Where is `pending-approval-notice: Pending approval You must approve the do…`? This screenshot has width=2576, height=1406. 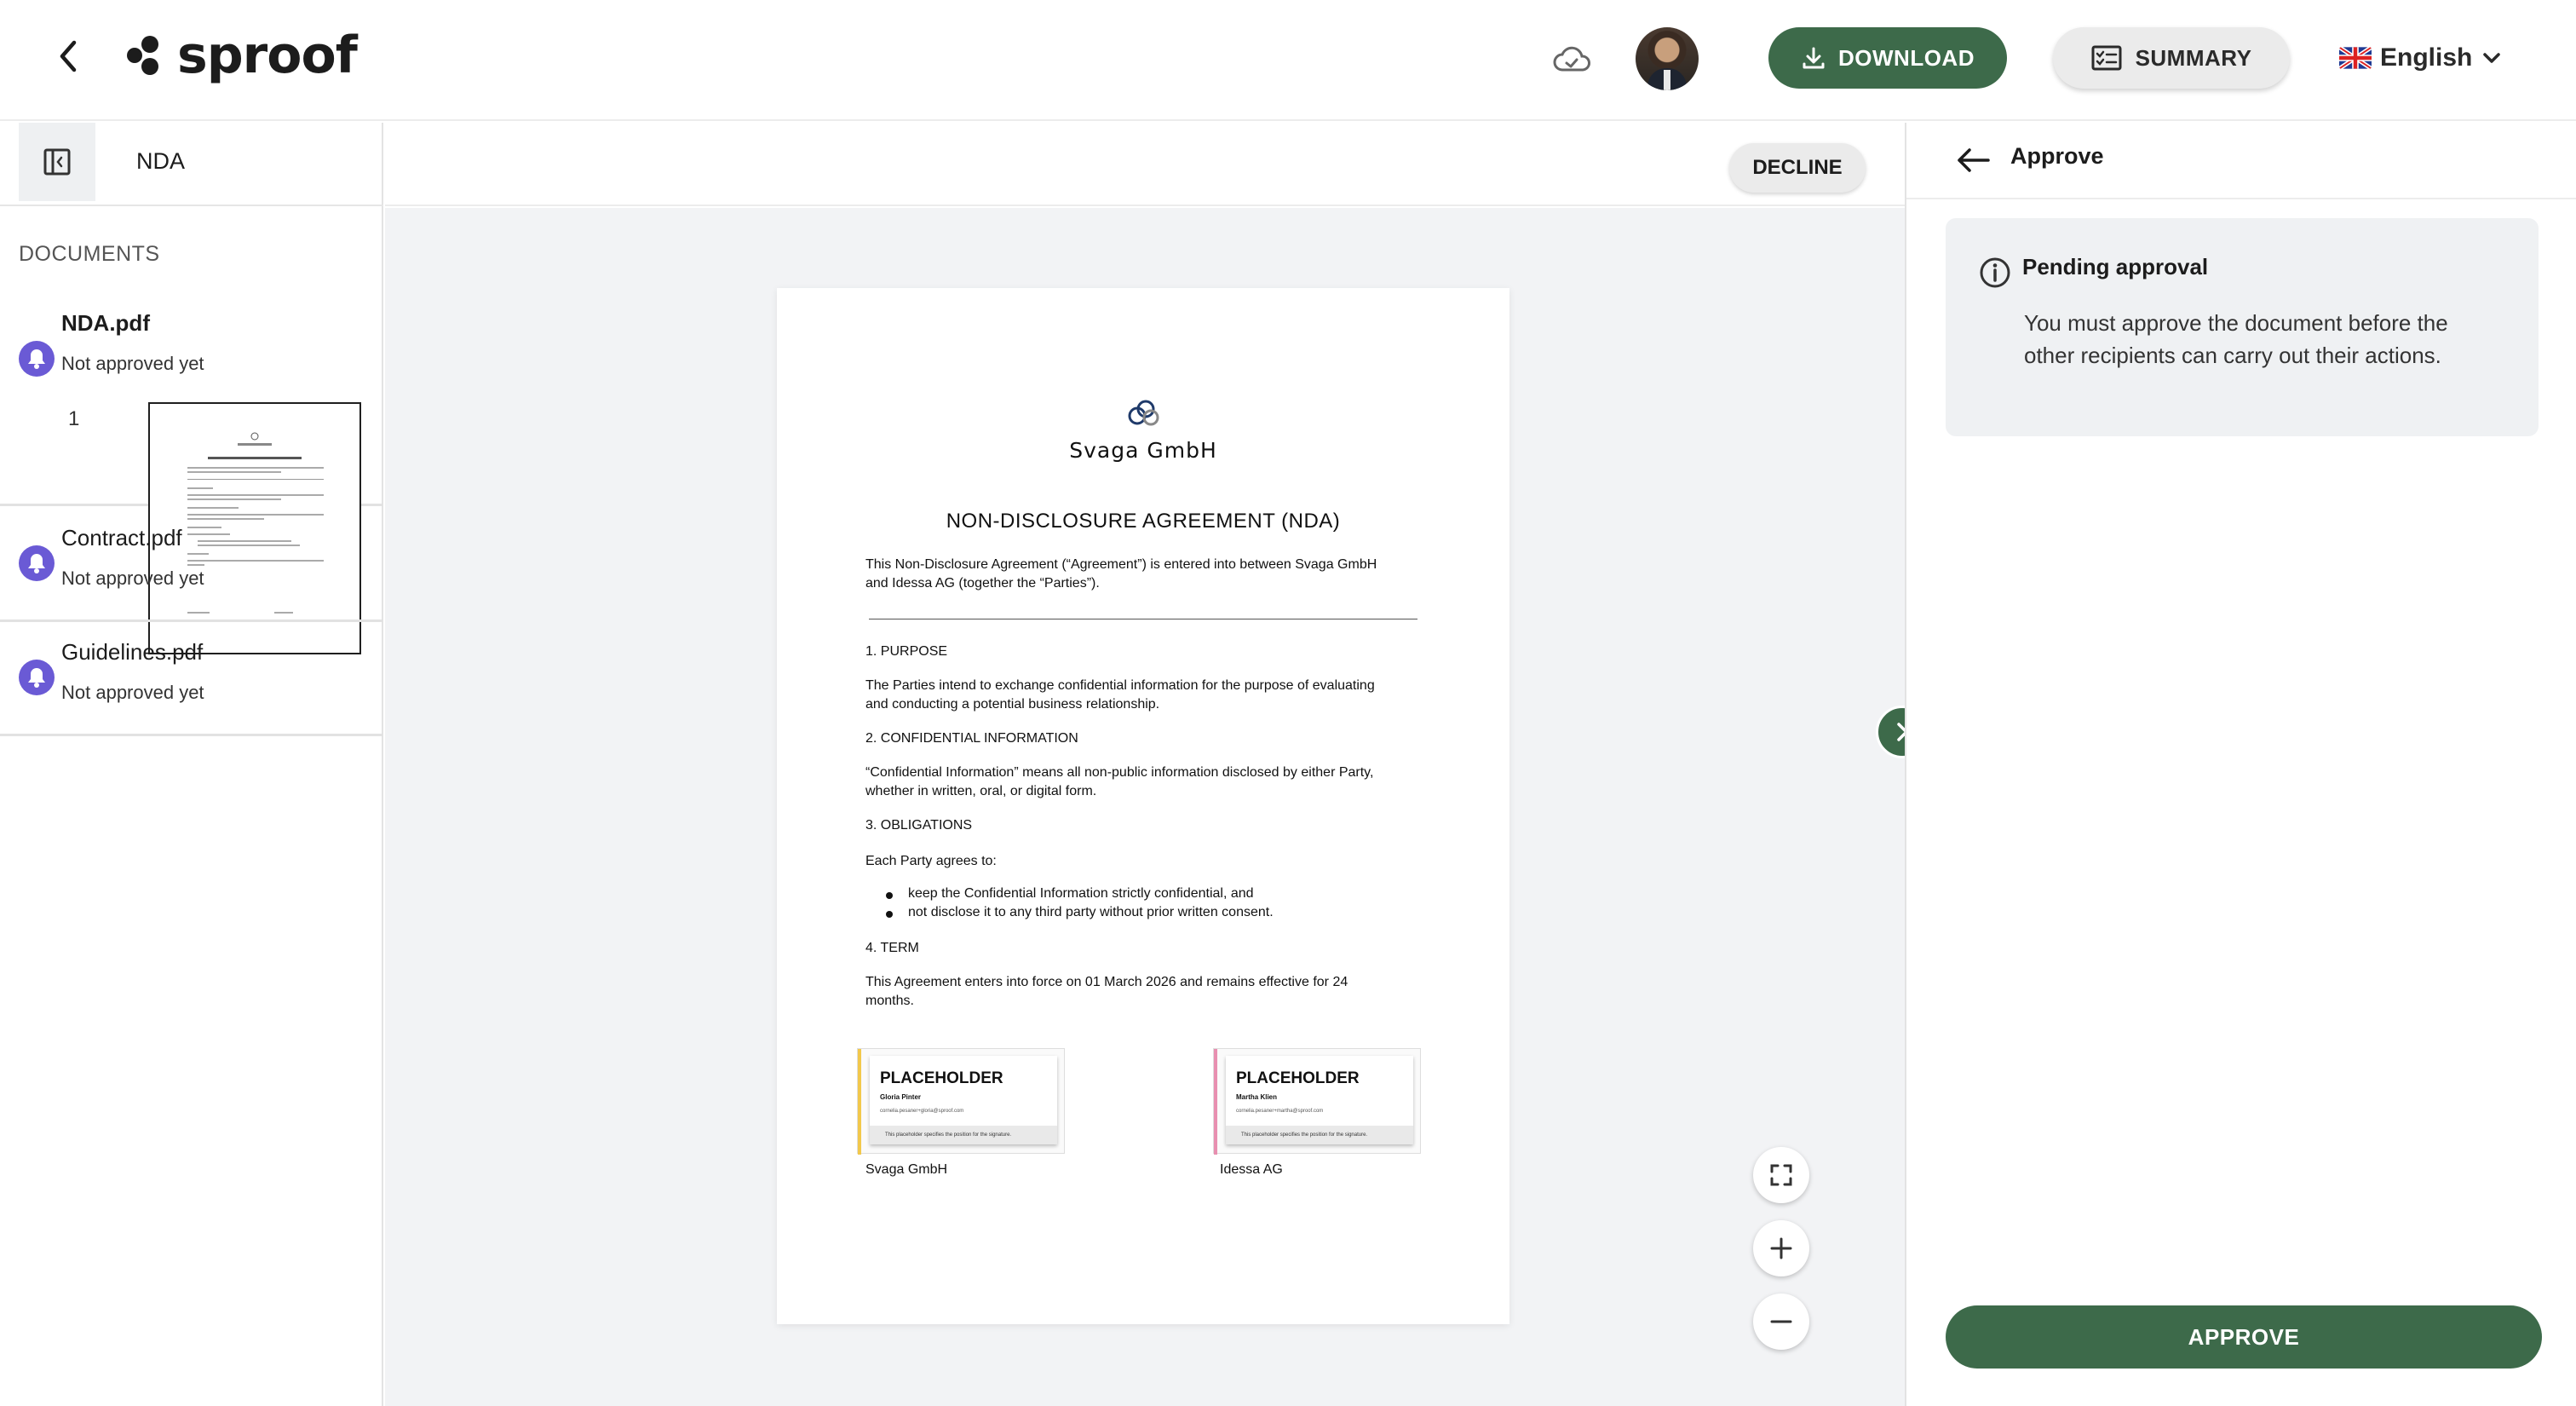 pending-approval-notice: Pending approval You must approve the do… is located at coordinates (2243, 327).